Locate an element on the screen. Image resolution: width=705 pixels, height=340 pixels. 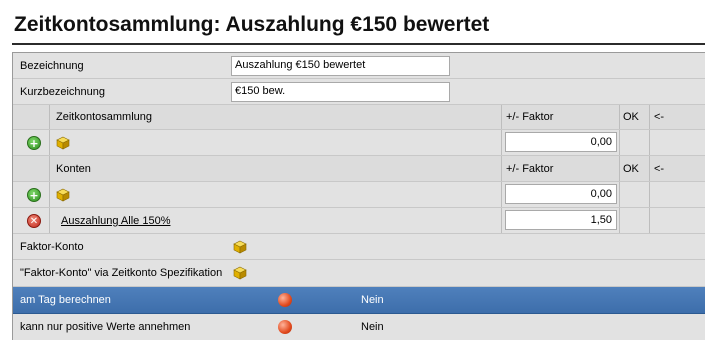
bezeichnung-label: Bezeichnung is located at coordinates (52, 65).